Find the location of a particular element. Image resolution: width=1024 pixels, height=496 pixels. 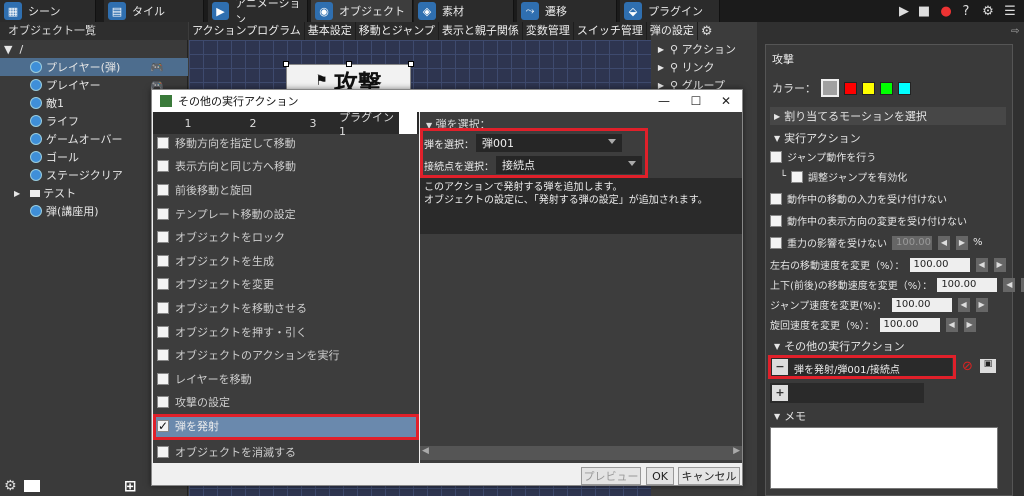

maximize-icon: ☐ is located at coordinates (696, 101).